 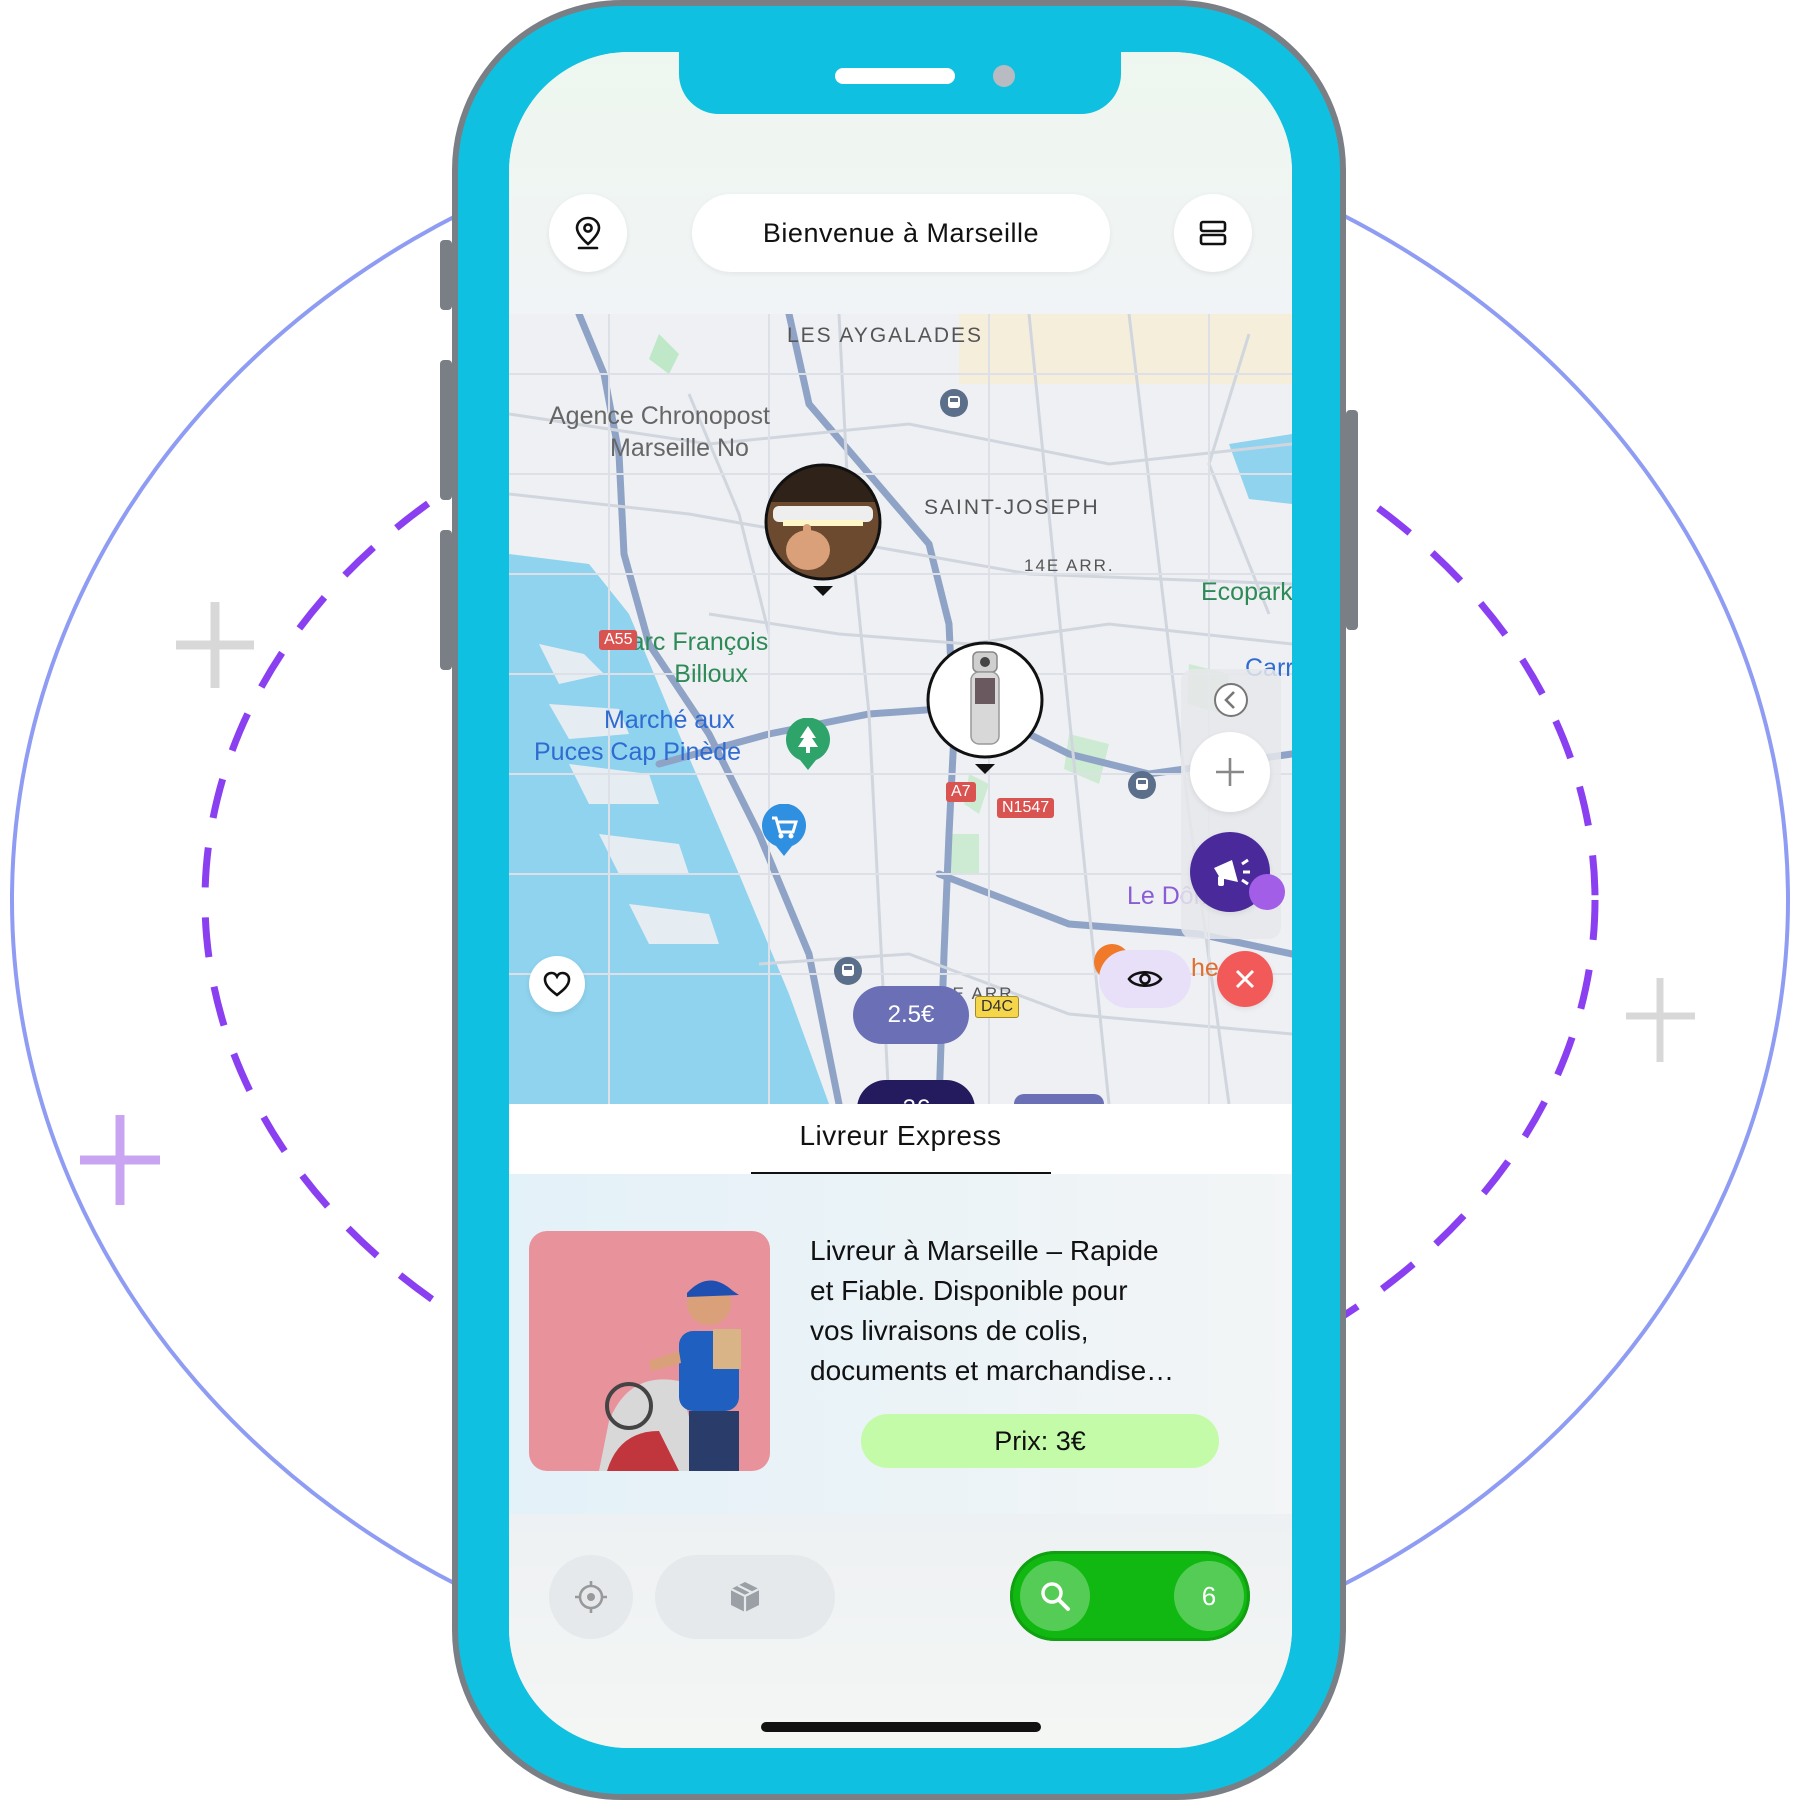 What do you see at coordinates (900, 1136) in the screenshot?
I see `tab-livreur-express: Livreur Express` at bounding box center [900, 1136].